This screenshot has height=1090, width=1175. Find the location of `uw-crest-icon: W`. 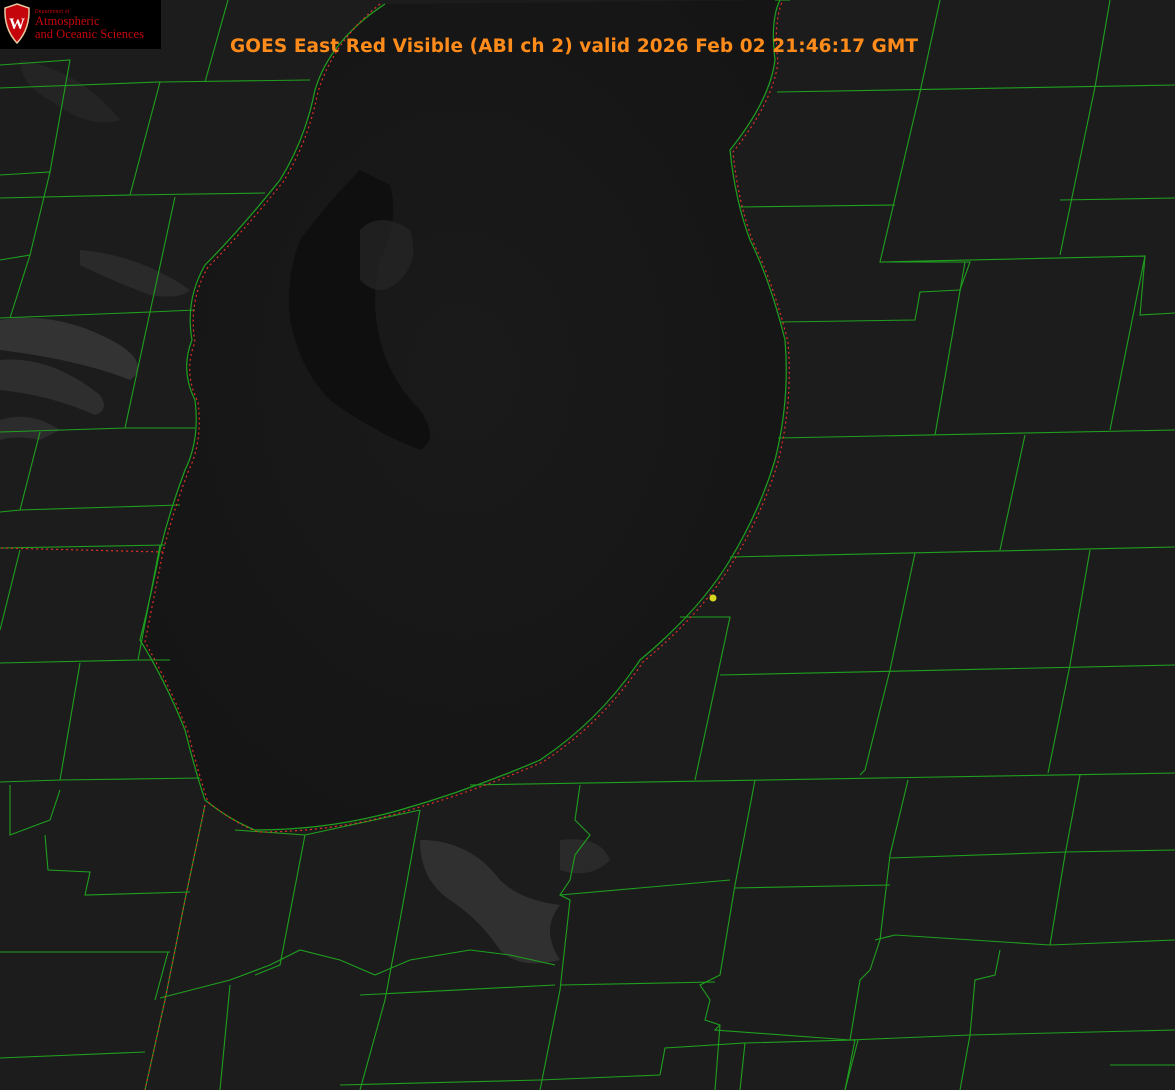

uw-crest-icon: W is located at coordinates (17, 24).